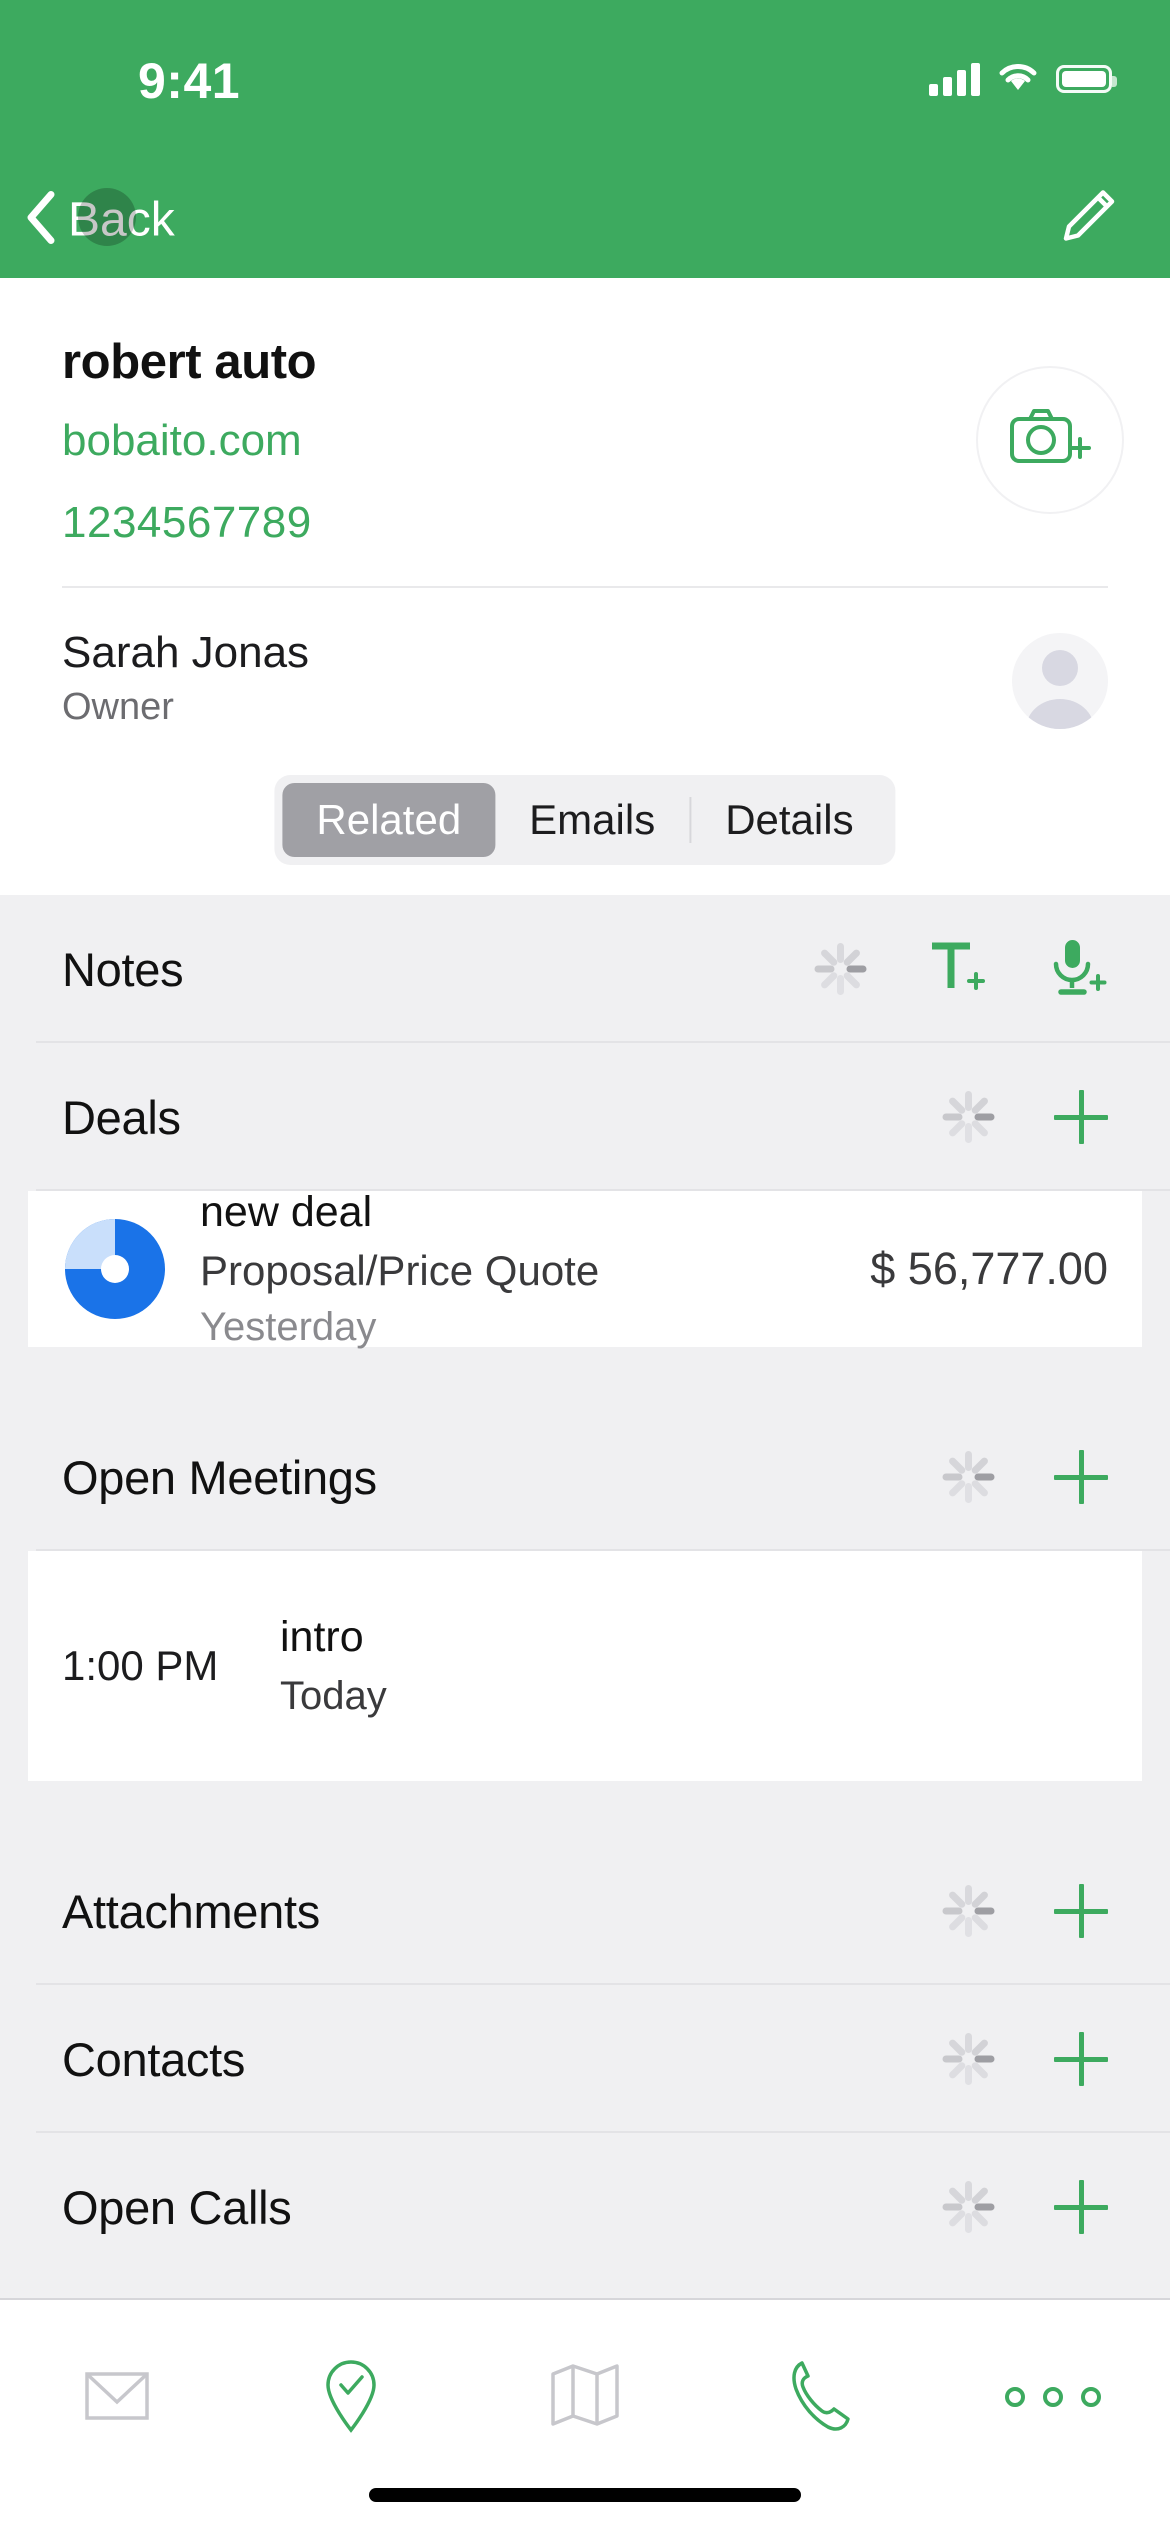 The width and height of the screenshot is (1170, 2532). Describe the element at coordinates (333, 1666) in the screenshot. I see `meeting-details: intro Today` at that location.